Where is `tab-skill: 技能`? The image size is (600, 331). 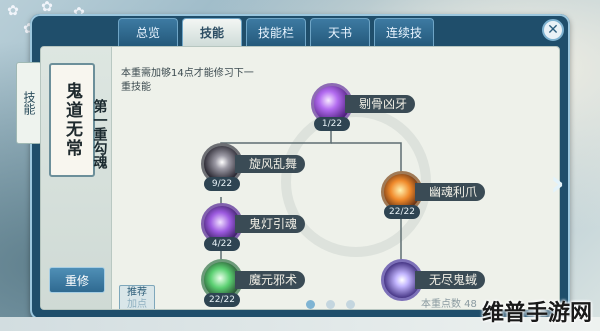
tab-skill: 技能 is located at coordinates (212, 32).